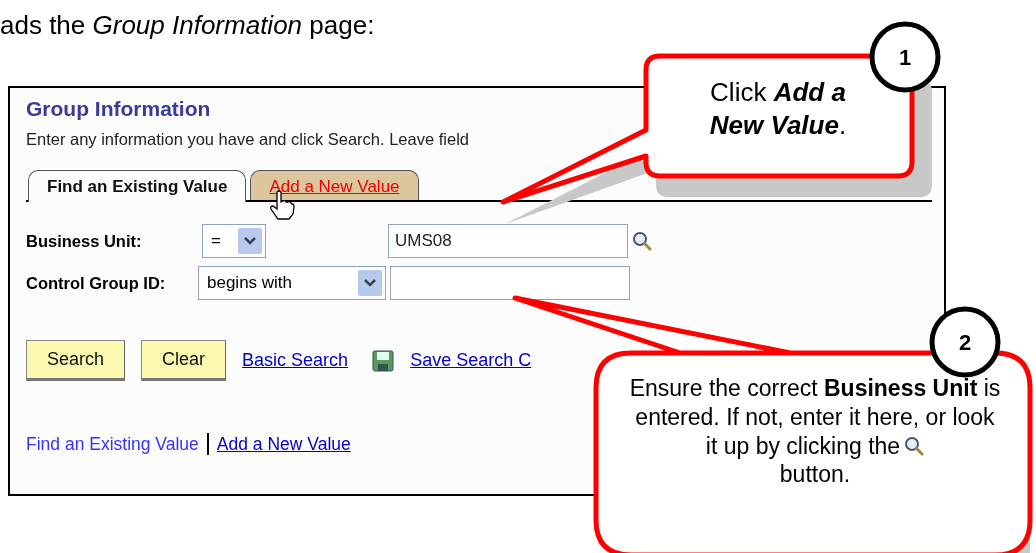  I want to click on callout-text: it up by clicking the, so click(803, 446).